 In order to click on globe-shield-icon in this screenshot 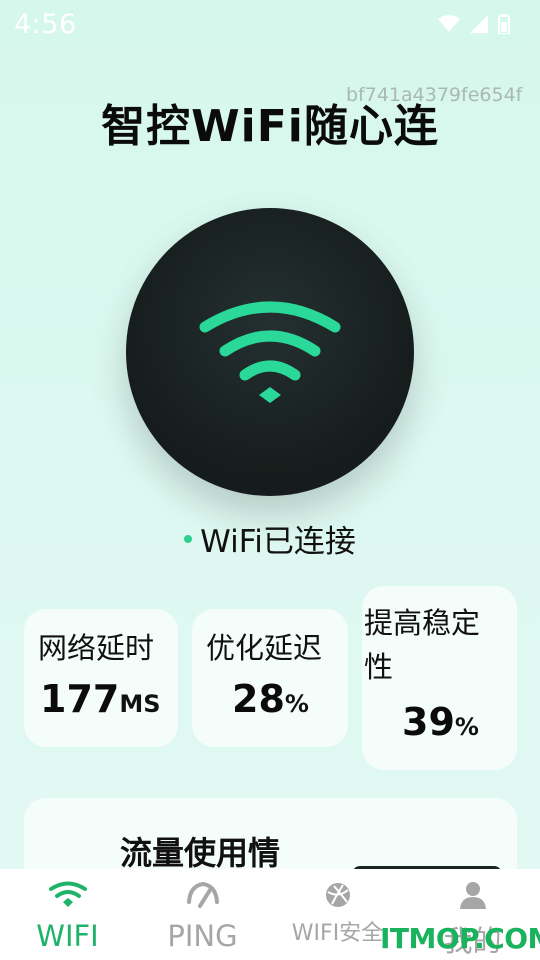, I will do `click(337, 895)`.